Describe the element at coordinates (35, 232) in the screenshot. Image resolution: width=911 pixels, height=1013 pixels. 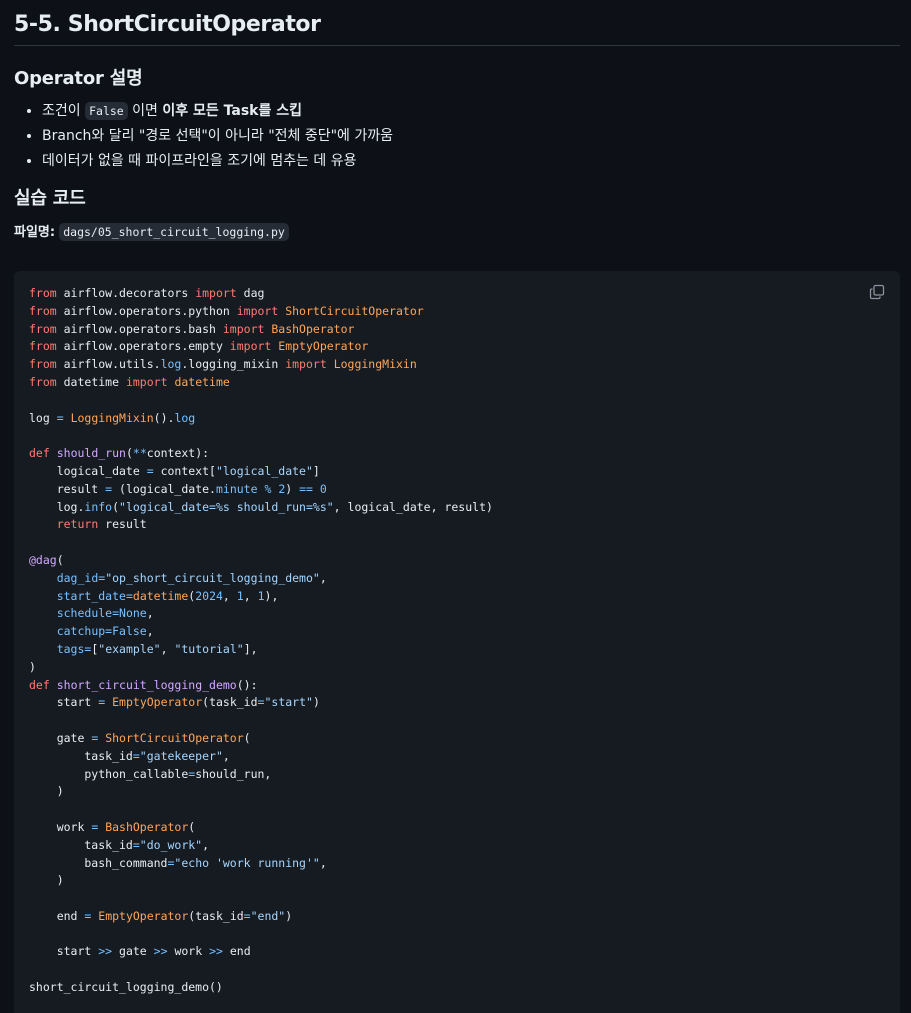
I see `filename-label: 파일명:` at that location.